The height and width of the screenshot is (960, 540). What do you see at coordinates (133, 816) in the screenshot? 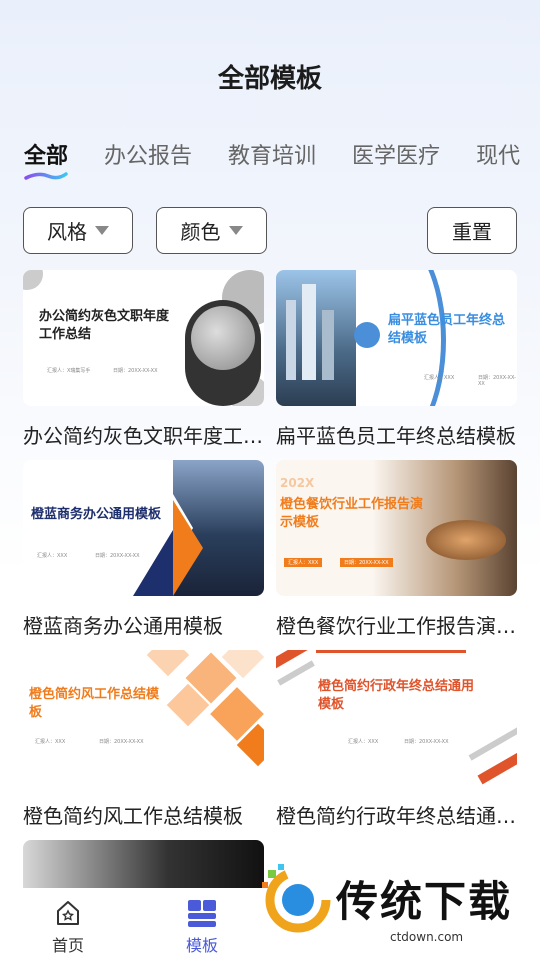
I see `template-title: 橙色简约风工作总结模板` at bounding box center [133, 816].